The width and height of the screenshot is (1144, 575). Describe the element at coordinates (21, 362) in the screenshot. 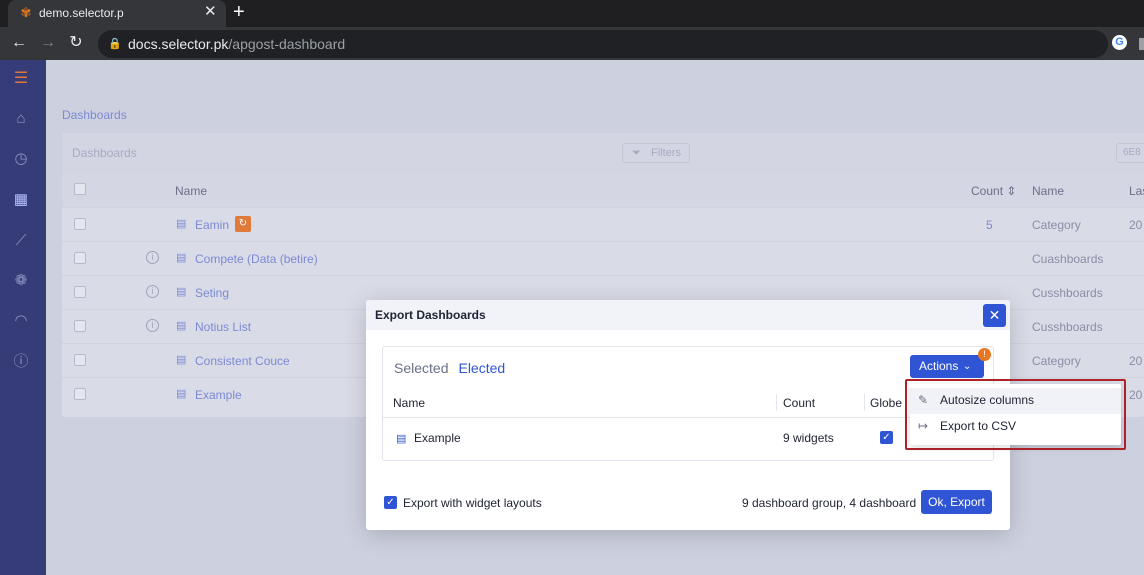

I see `alert-icon: ⓘ` at that location.